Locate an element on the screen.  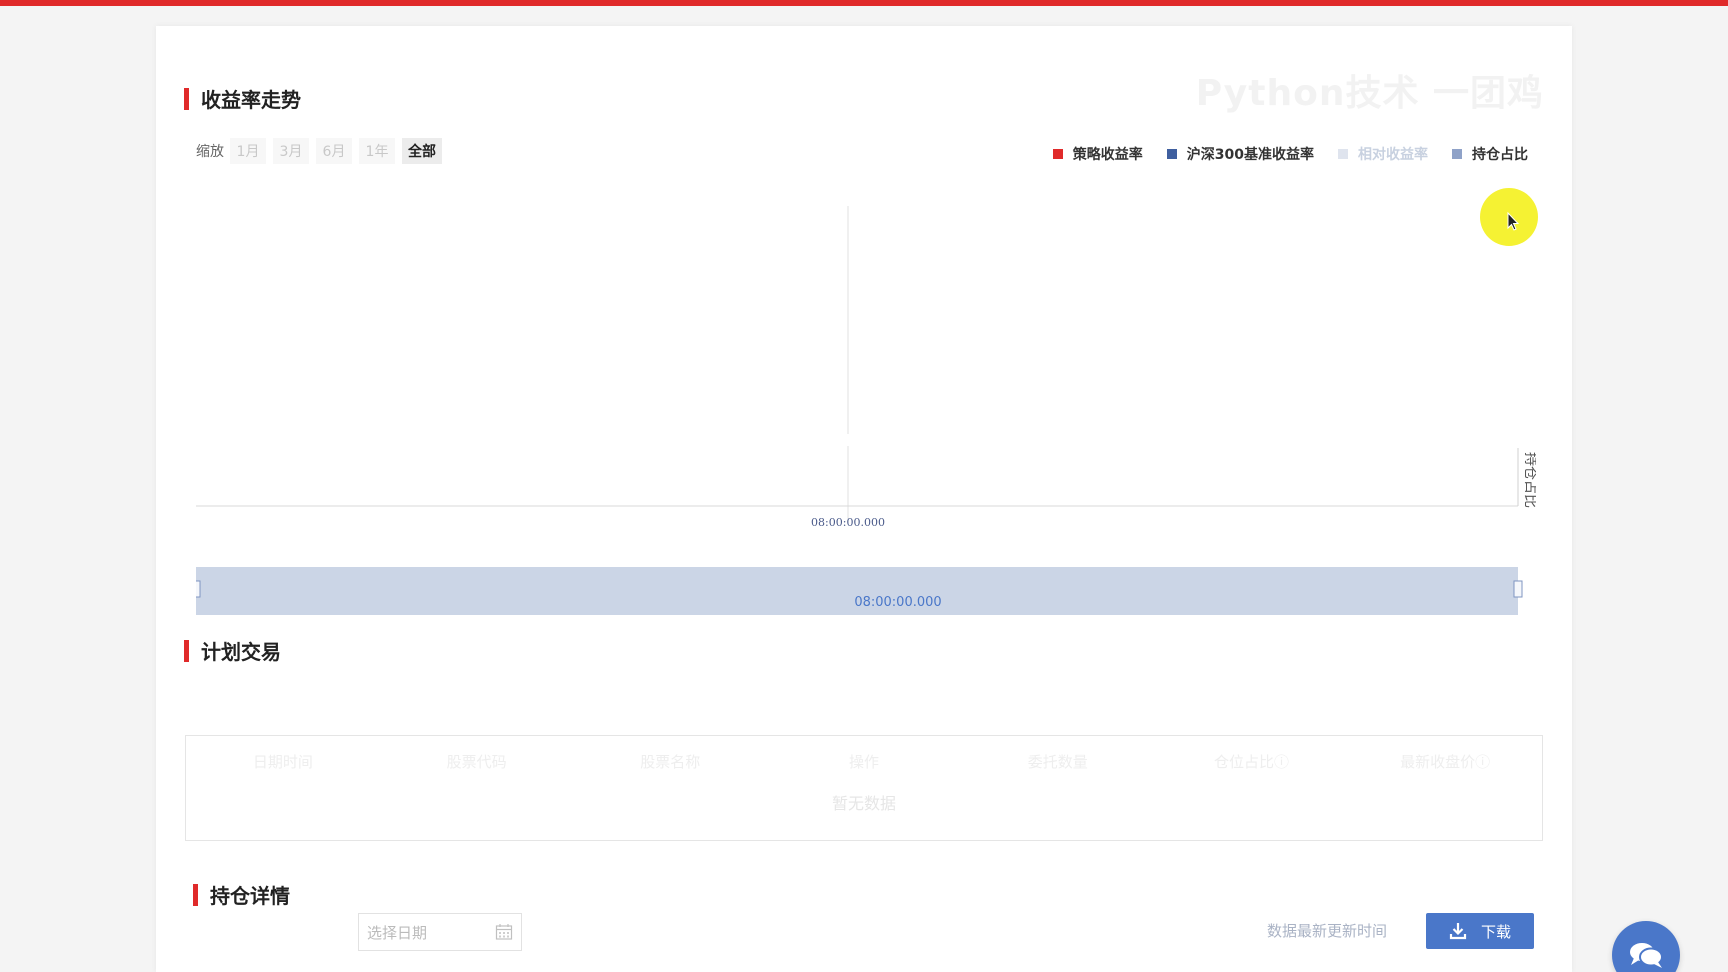
column-header-stock-code: 股票代码 is located at coordinates (477, 761).